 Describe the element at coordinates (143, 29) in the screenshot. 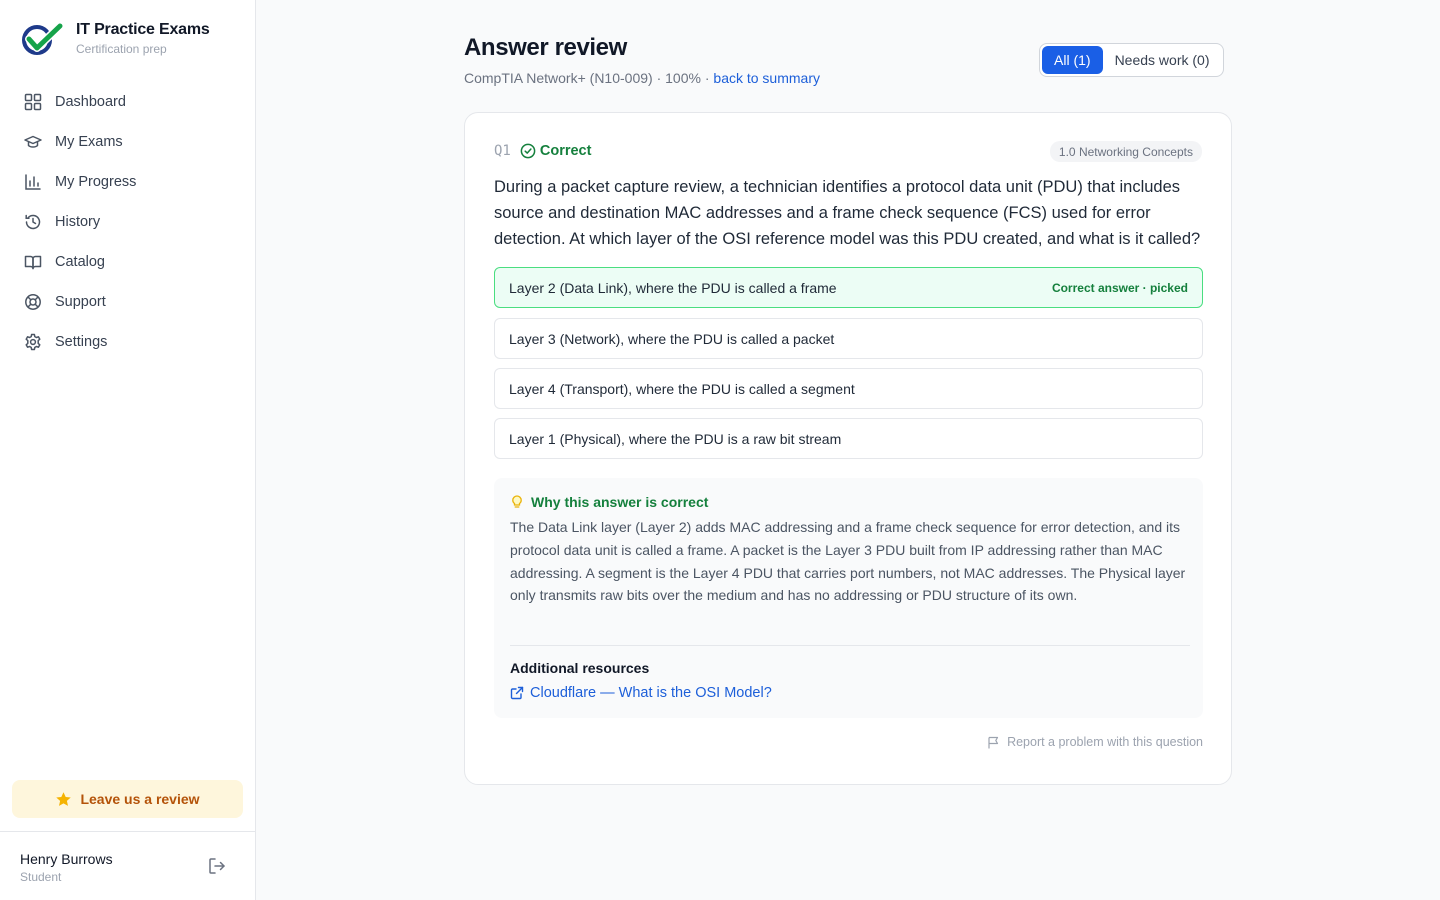

I see `brand-title: IT Practice Exams` at that location.